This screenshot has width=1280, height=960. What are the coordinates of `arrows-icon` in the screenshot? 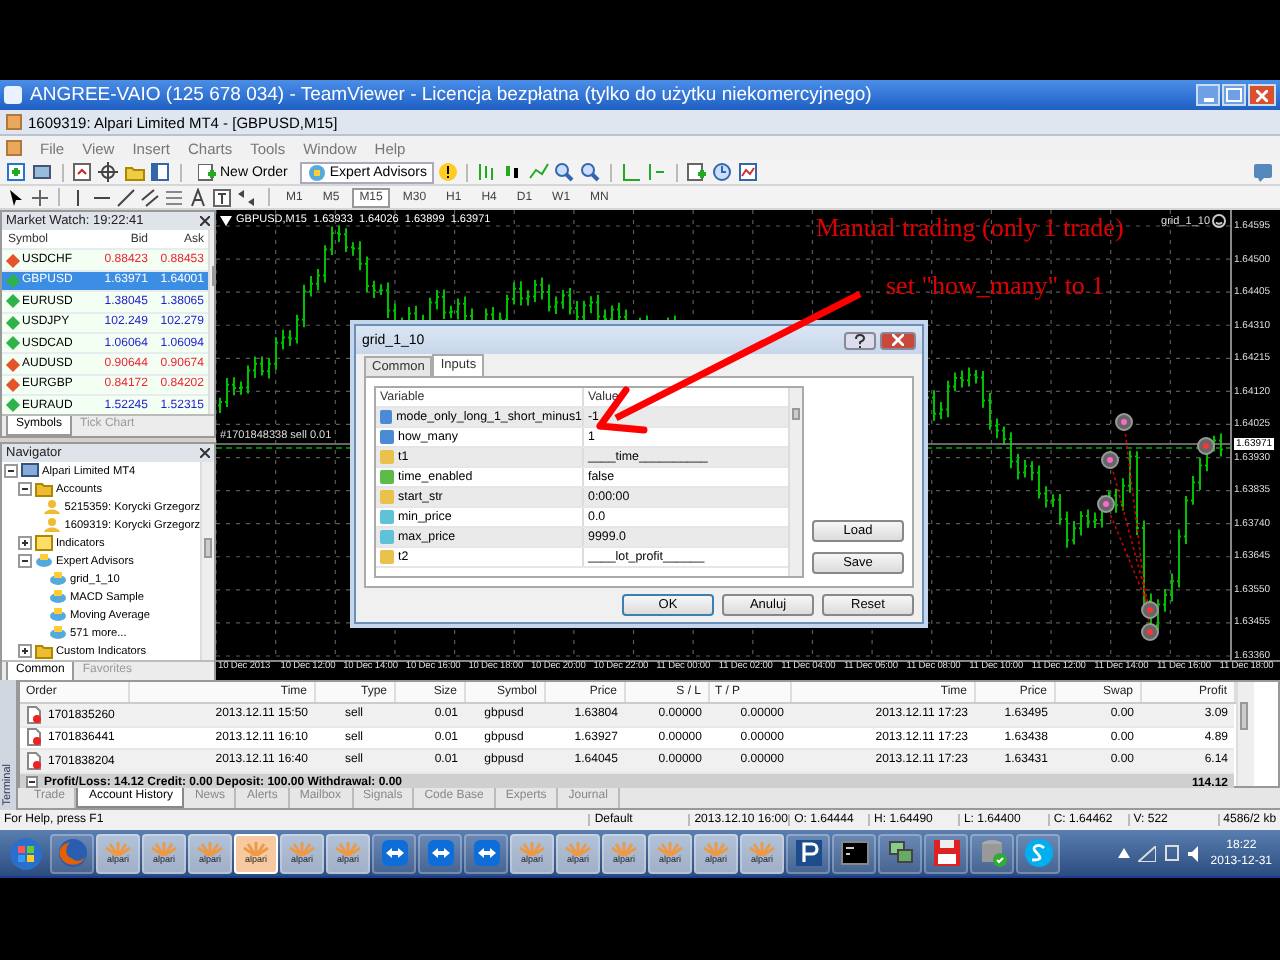 It's located at (248, 197).